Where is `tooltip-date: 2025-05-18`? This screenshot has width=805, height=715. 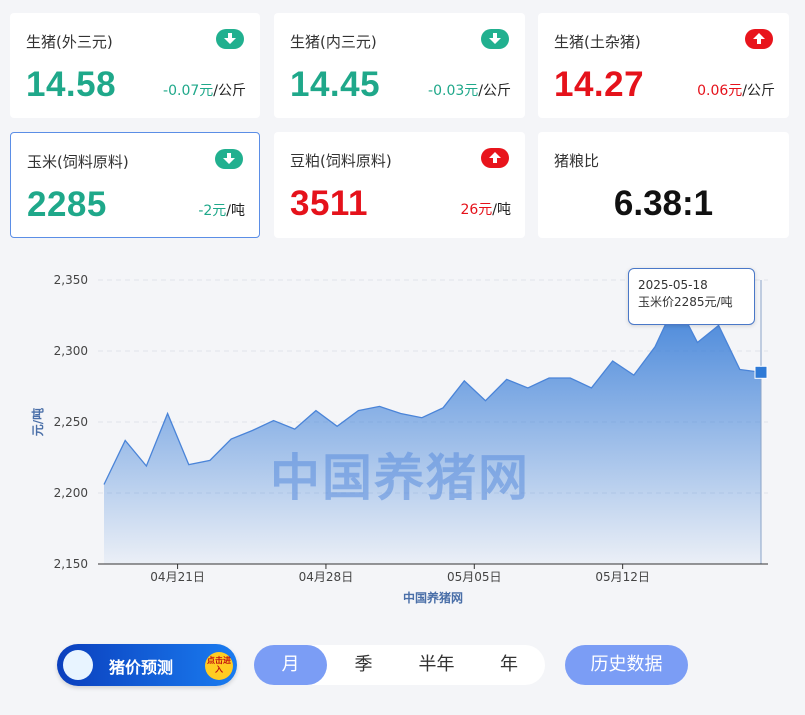
tooltip-date: 2025-05-18 is located at coordinates (673, 285).